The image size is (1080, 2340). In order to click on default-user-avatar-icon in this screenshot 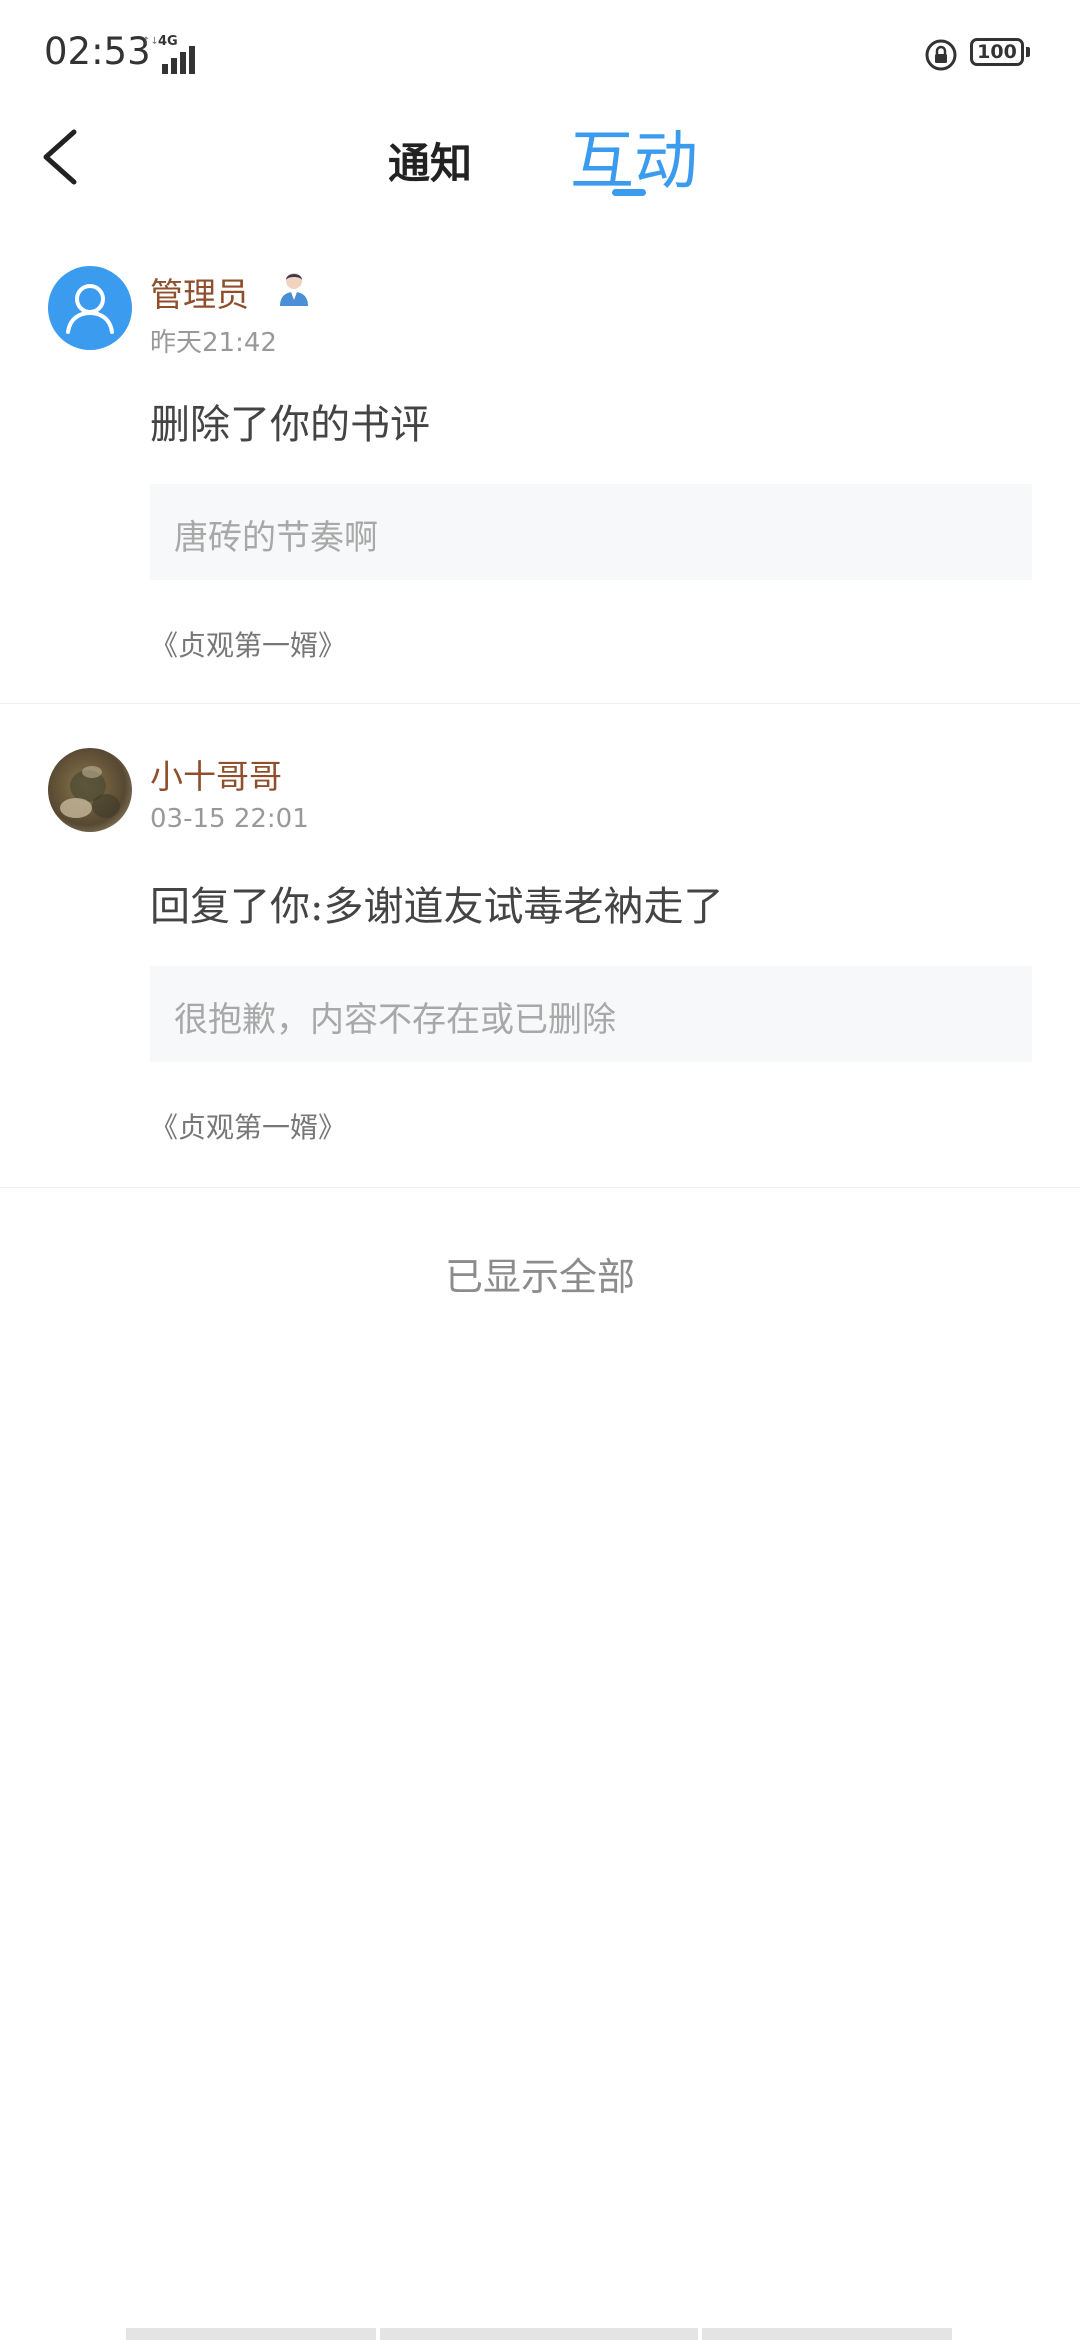, I will do `click(90, 309)`.